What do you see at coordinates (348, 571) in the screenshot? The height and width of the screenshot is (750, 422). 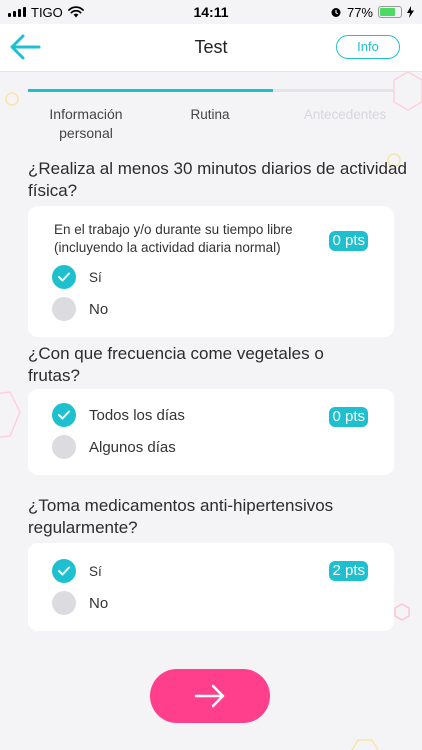 I see `question-3-points-badge: 2 pts` at bounding box center [348, 571].